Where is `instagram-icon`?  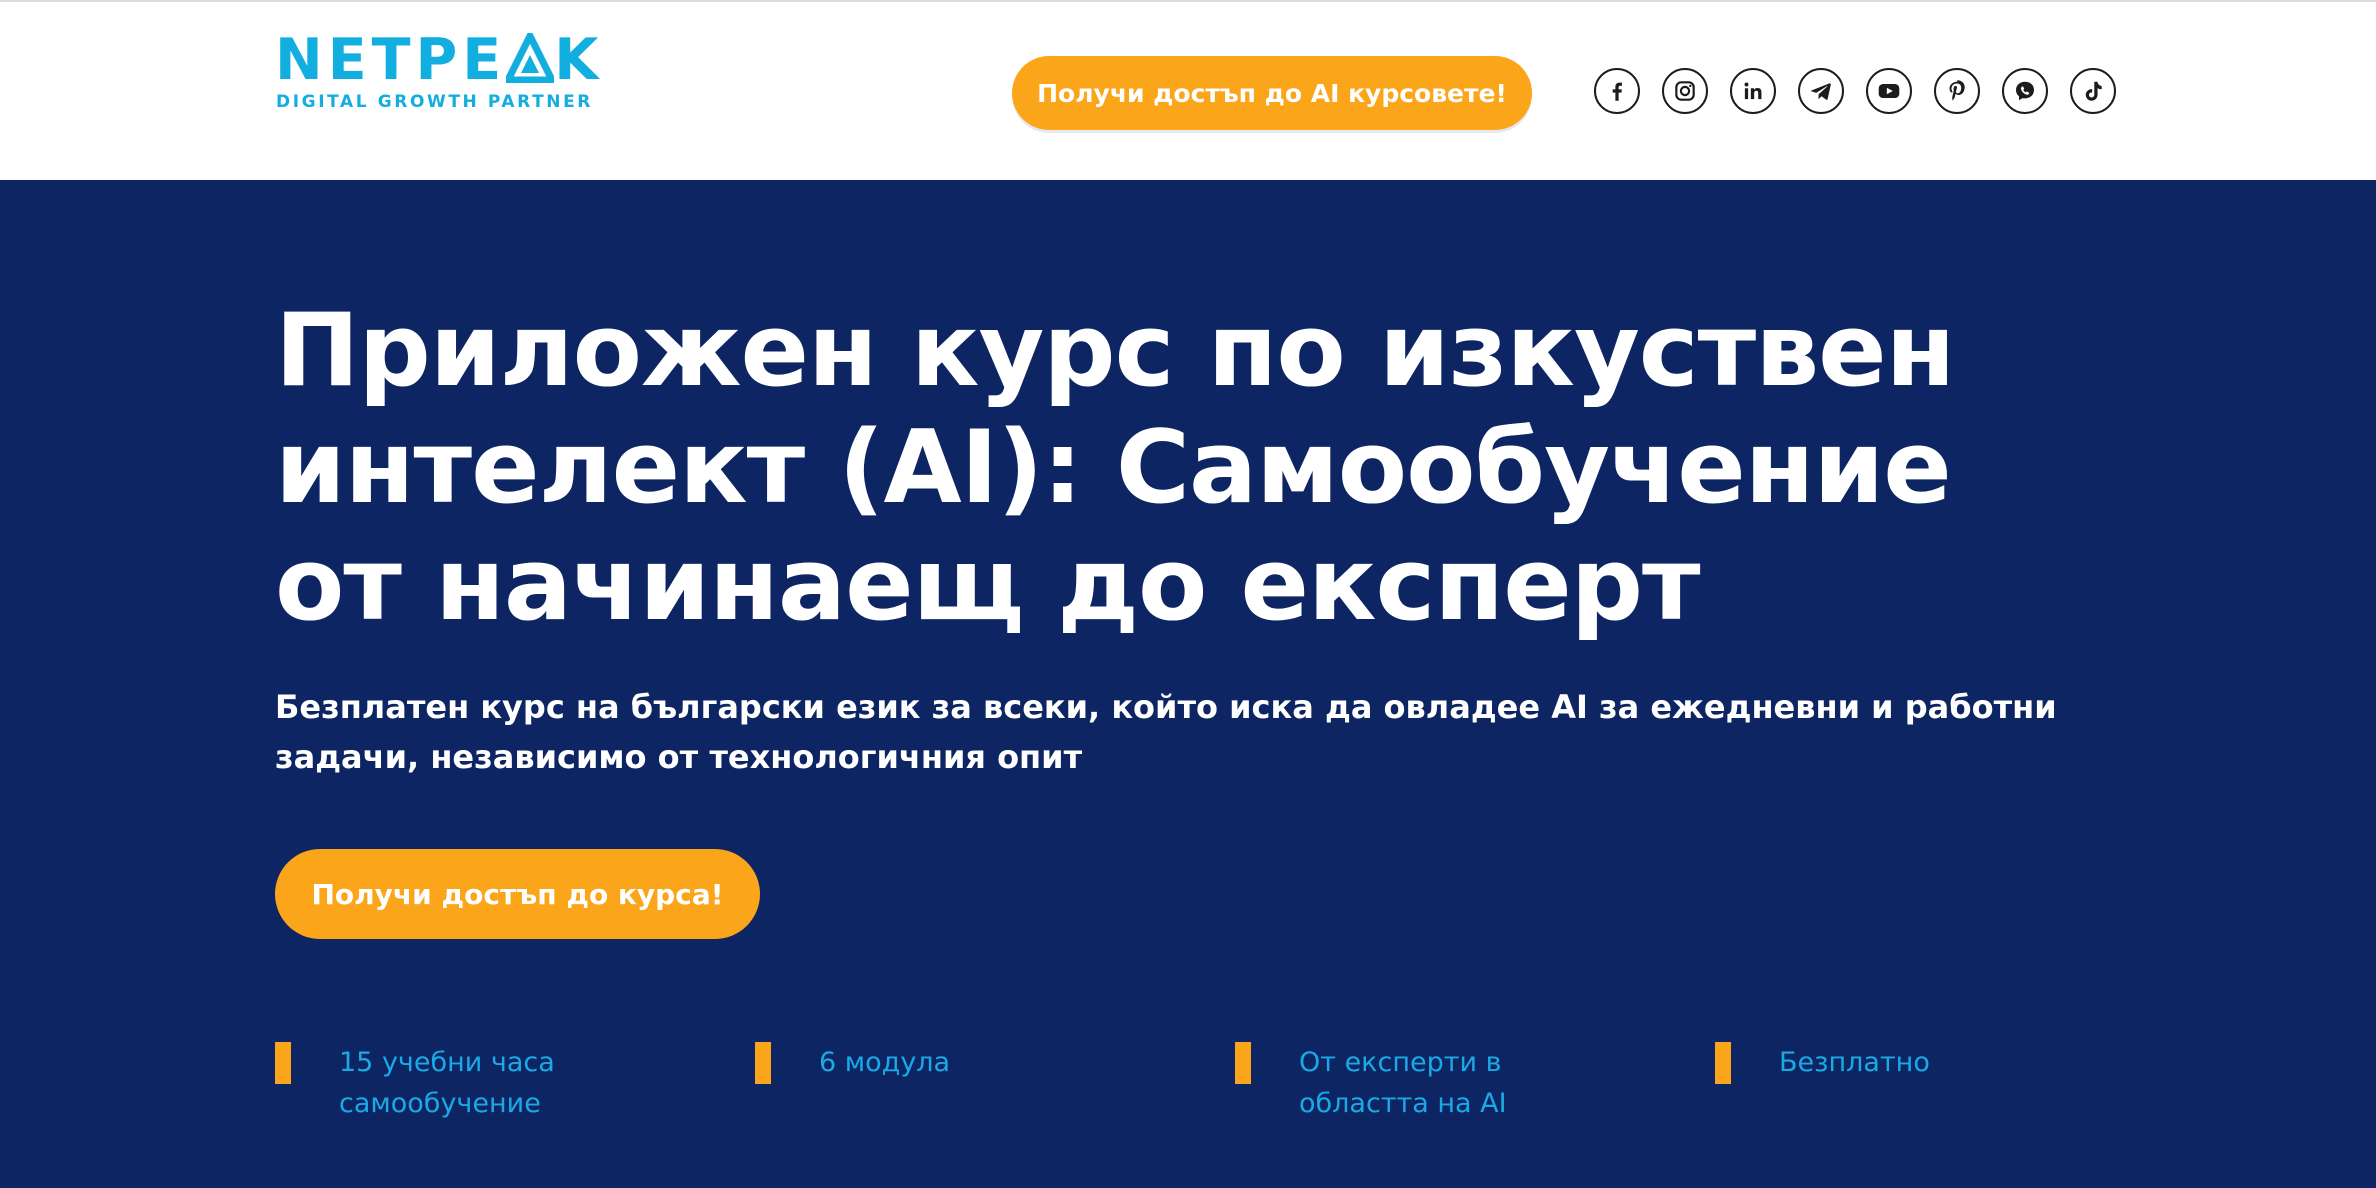 instagram-icon is located at coordinates (1685, 91).